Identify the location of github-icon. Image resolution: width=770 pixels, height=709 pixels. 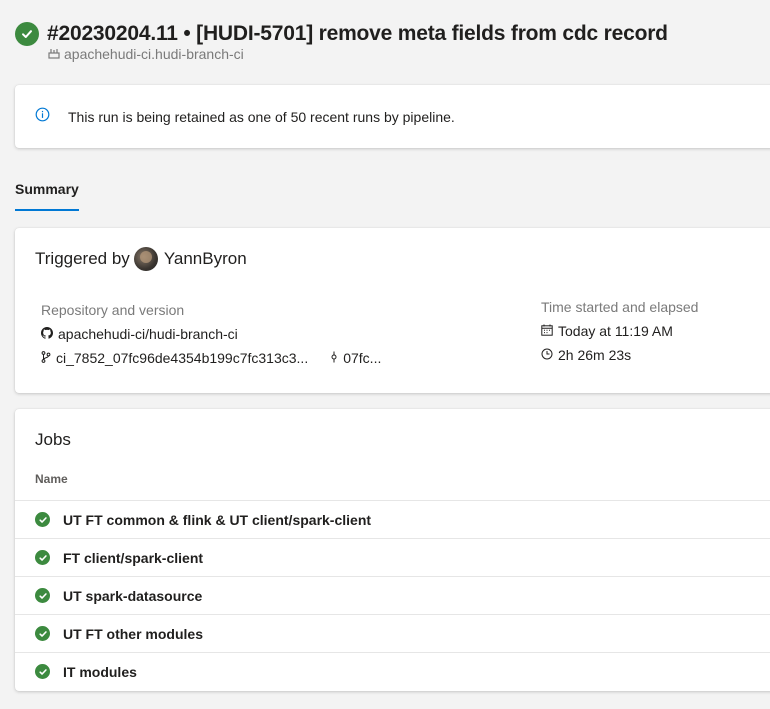
(49, 334).